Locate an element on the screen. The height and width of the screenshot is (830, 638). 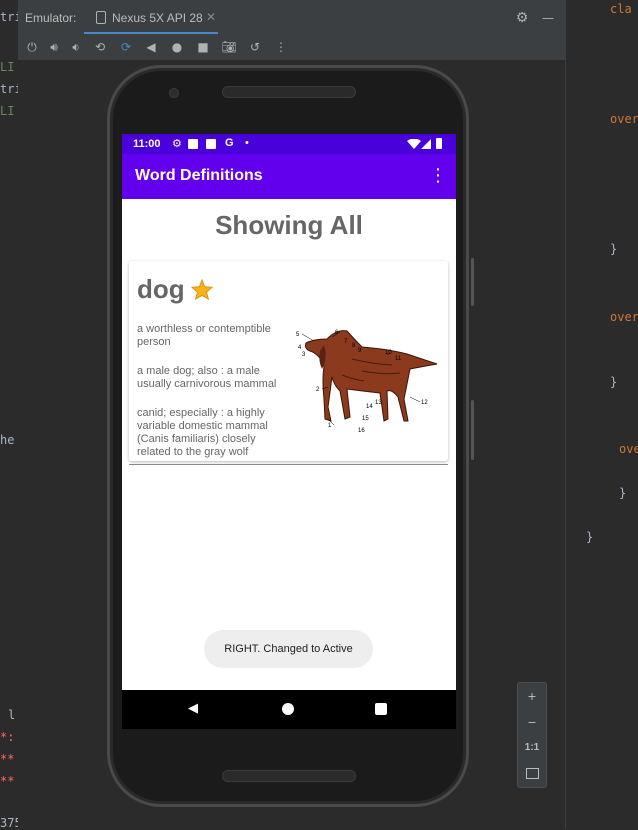
image-label: 5 is located at coordinates (298, 335).